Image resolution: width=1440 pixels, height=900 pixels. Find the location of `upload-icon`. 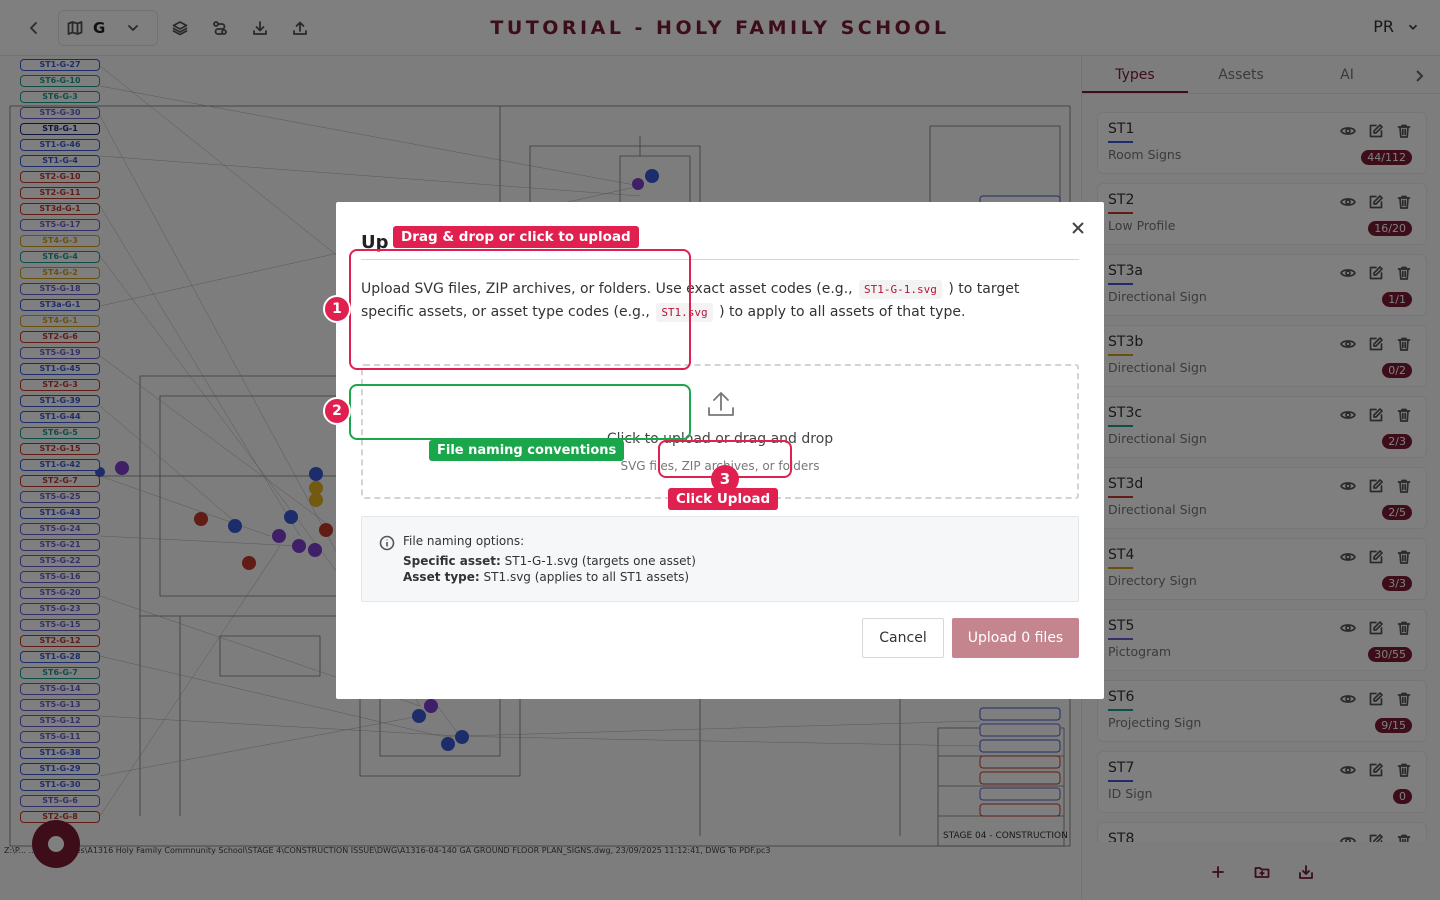

upload-icon is located at coordinates (721, 404).